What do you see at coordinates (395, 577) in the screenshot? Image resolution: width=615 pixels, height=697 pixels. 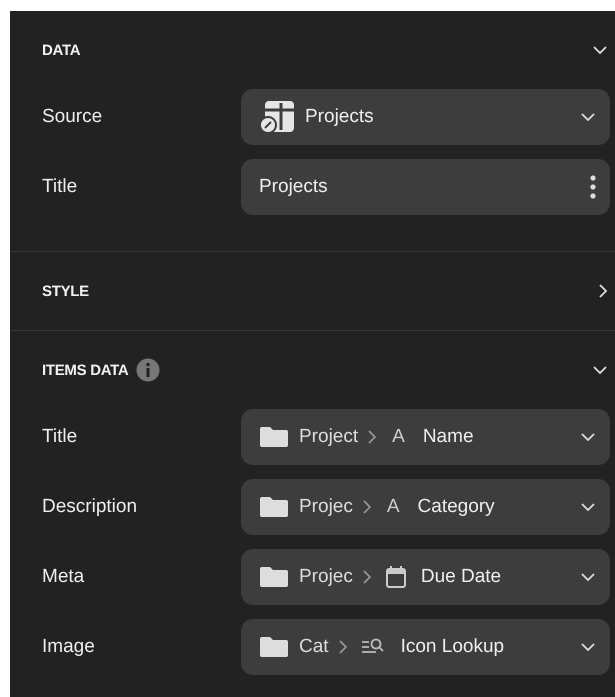 I see `calendar-icon` at bounding box center [395, 577].